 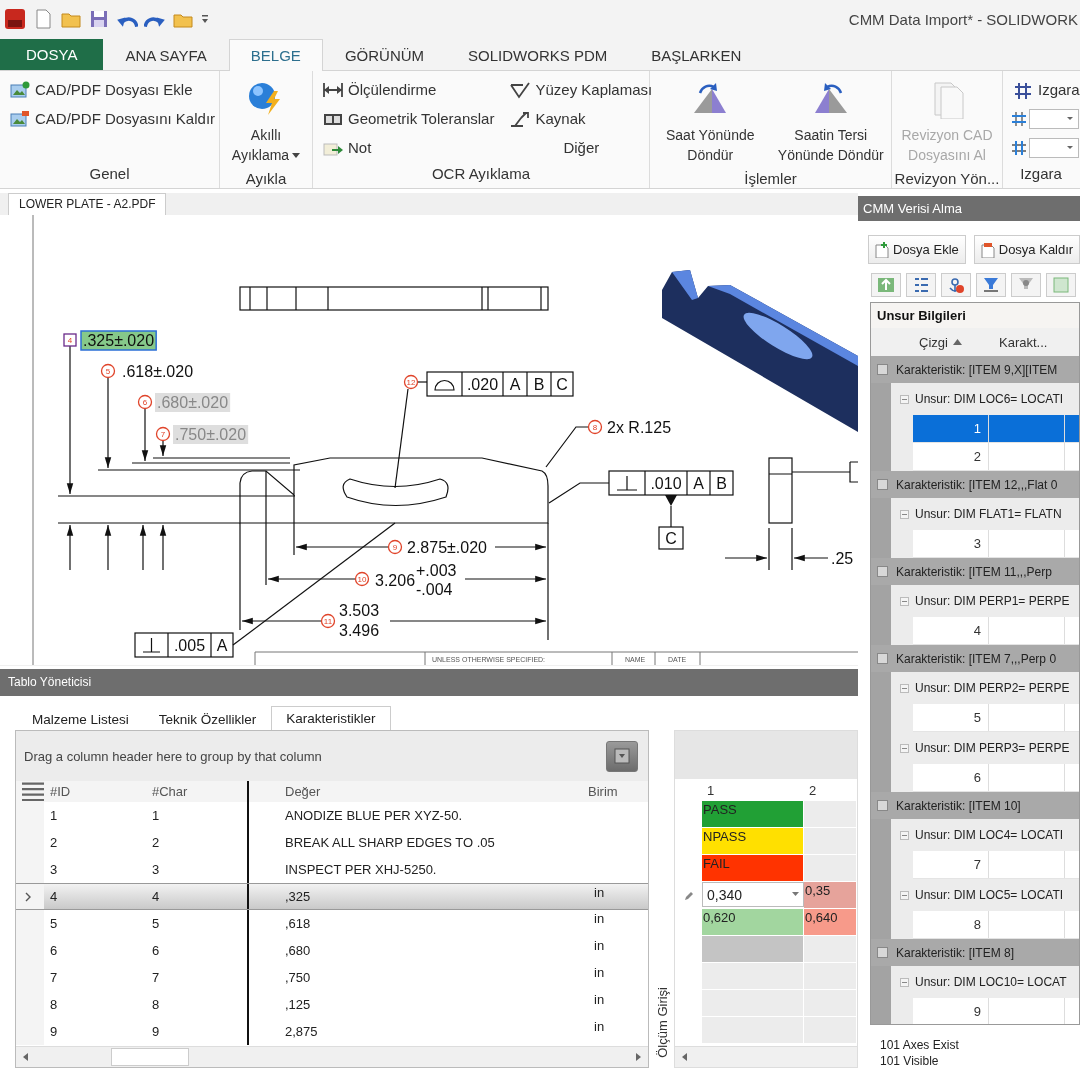 What do you see at coordinates (332, 977) in the screenshot?
I see `table-row: 7 7 ,750 in` at bounding box center [332, 977].